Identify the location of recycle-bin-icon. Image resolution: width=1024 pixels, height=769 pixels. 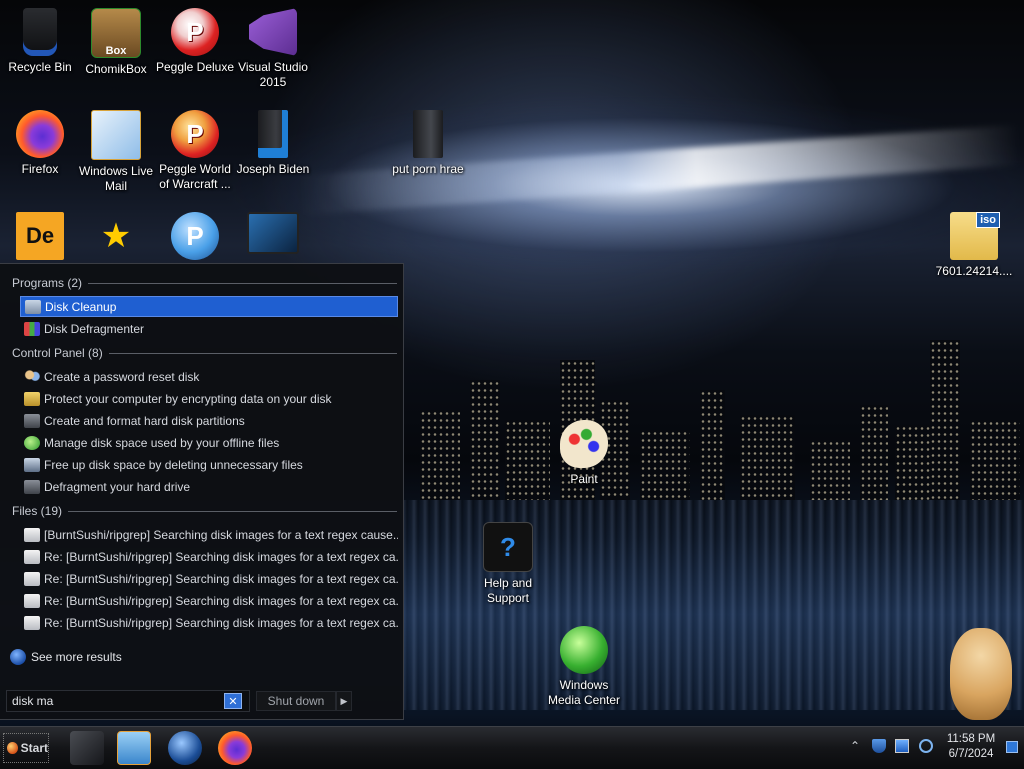
(40, 32).